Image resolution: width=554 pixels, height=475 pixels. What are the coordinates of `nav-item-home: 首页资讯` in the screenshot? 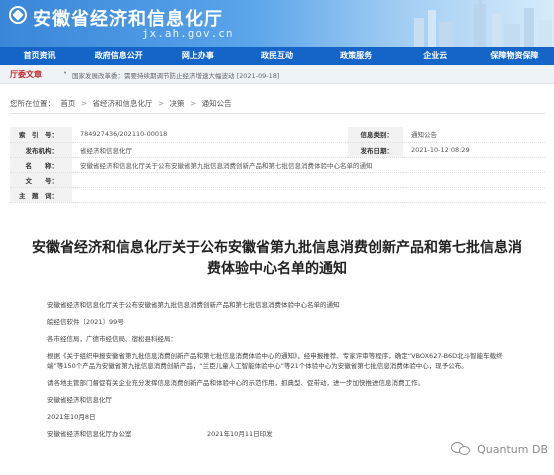 It's located at (39, 56).